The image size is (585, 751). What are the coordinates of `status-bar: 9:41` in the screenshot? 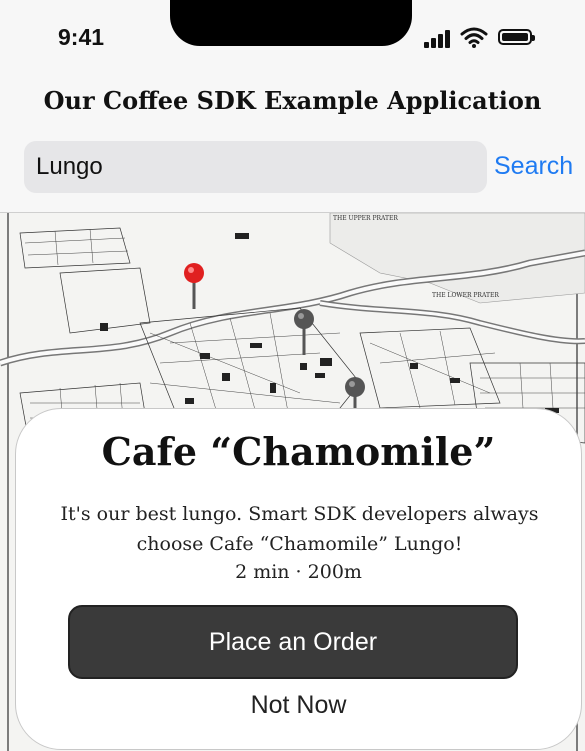 It's located at (292, 30).